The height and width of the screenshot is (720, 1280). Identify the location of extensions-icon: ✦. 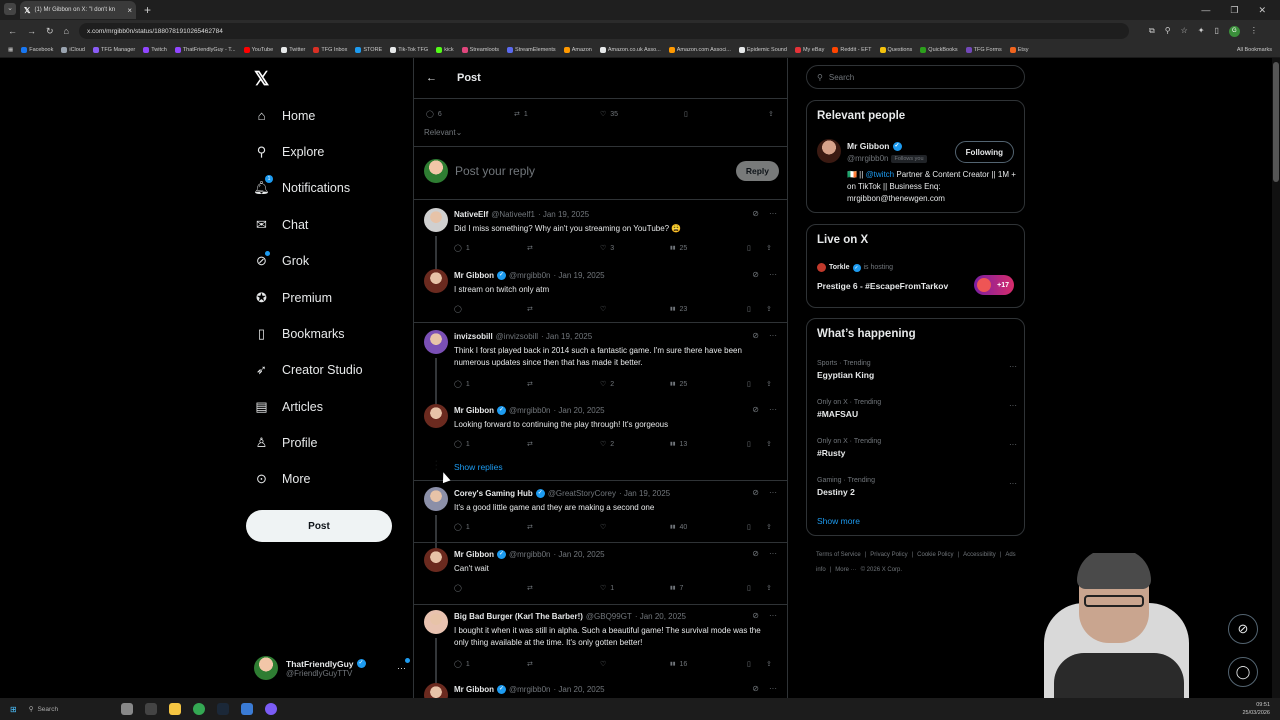
(1201, 31).